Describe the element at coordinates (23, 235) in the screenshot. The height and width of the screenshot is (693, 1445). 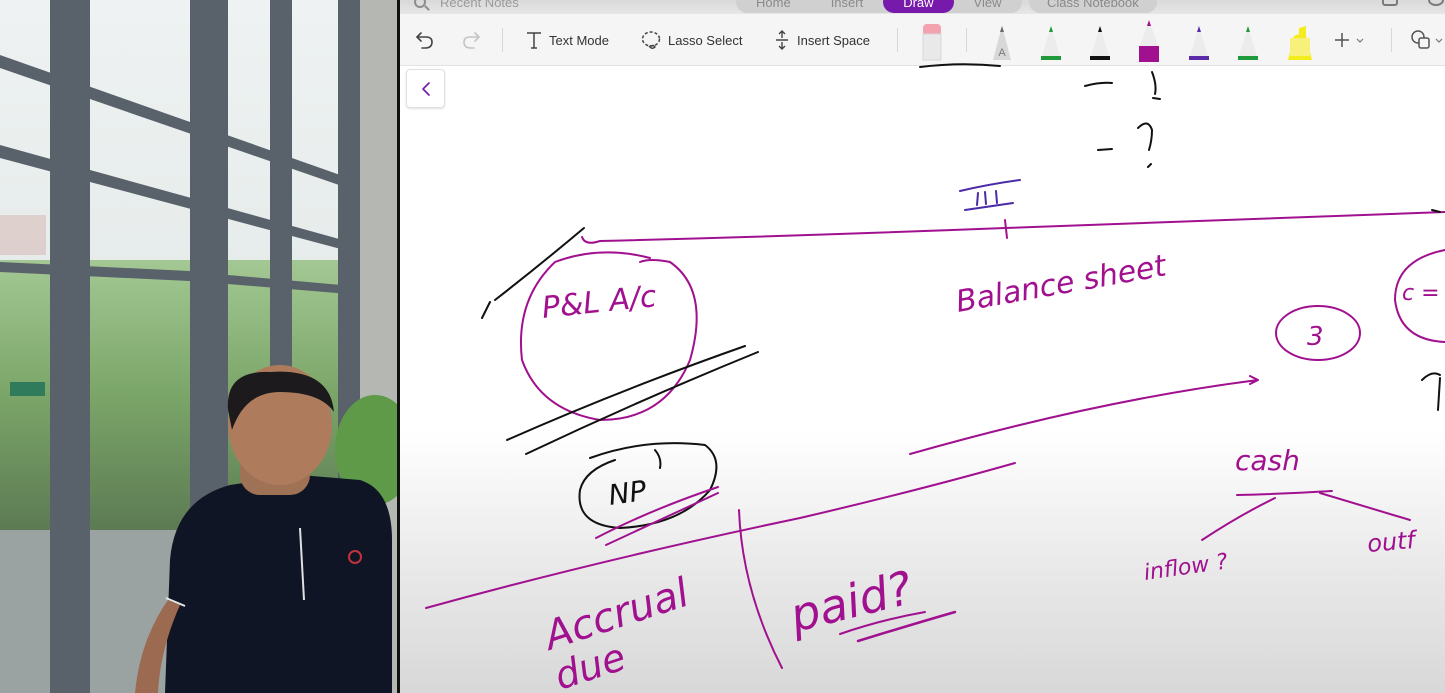
I see `distant-roof` at that location.